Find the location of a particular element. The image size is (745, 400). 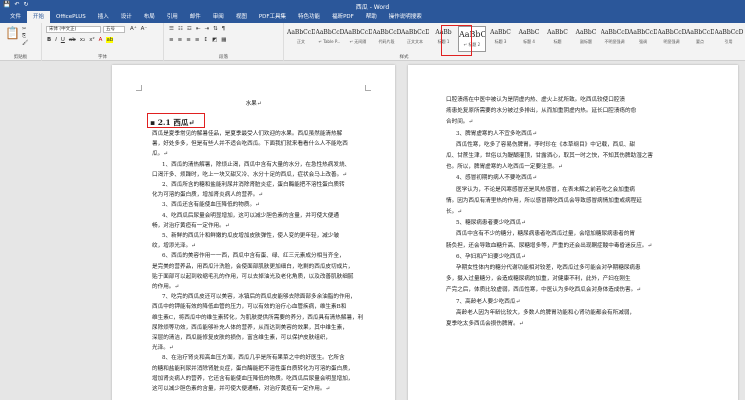

style-name: 标题 4 is located at coordinates (529, 41).